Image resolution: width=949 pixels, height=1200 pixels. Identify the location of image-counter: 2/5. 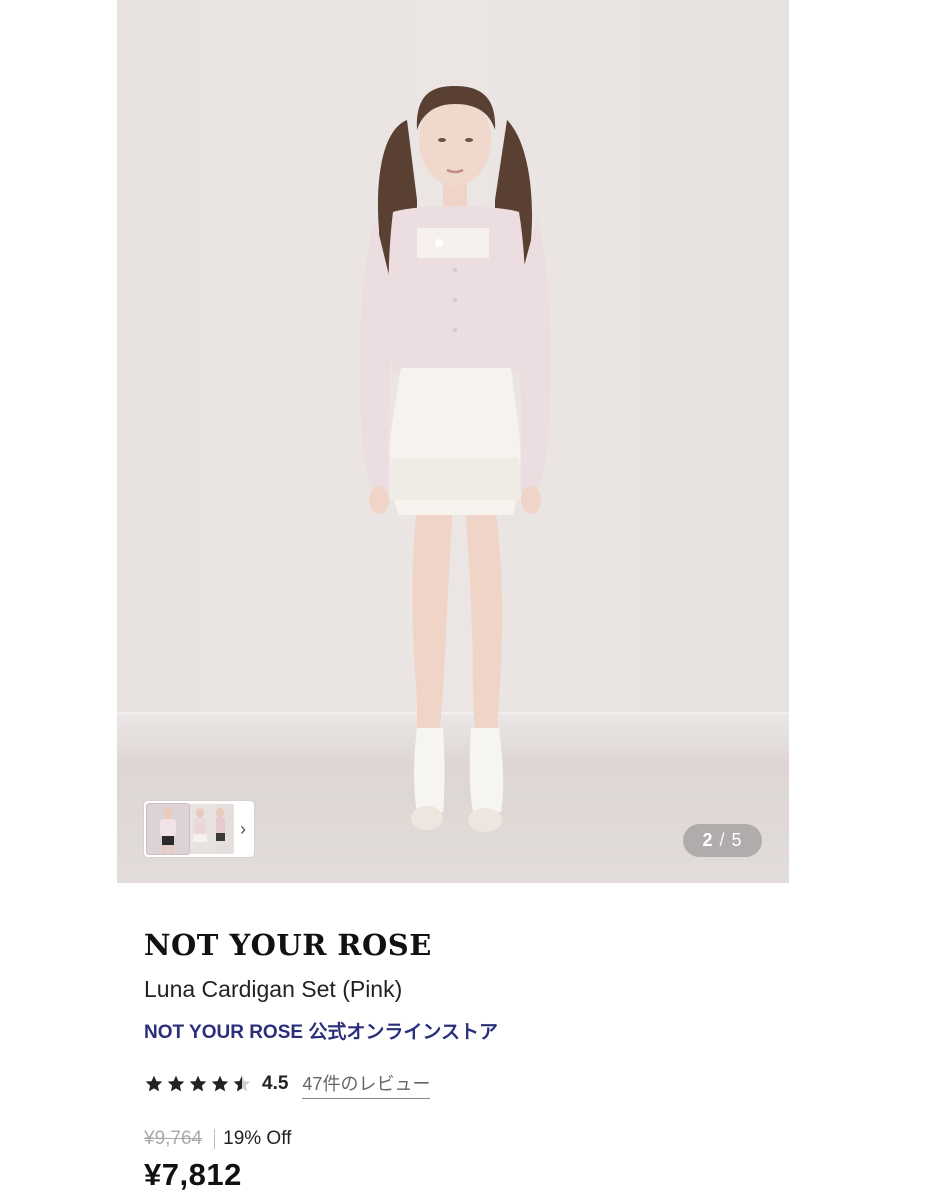
(722, 840).